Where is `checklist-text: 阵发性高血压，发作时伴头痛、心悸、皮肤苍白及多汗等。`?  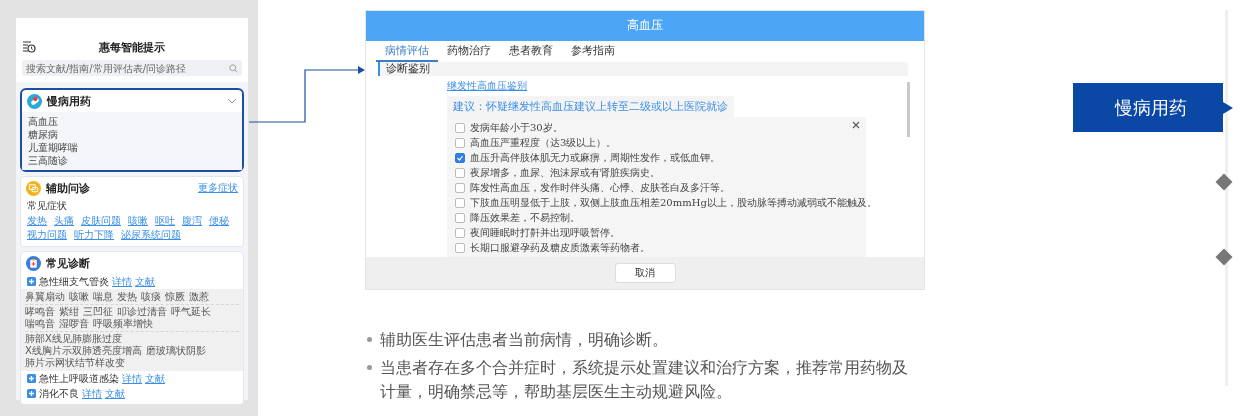 checklist-text: 阵发性高血压，发作时伴头痛、心悸、皮肤苍白及多汗等。 is located at coordinates (600, 187).